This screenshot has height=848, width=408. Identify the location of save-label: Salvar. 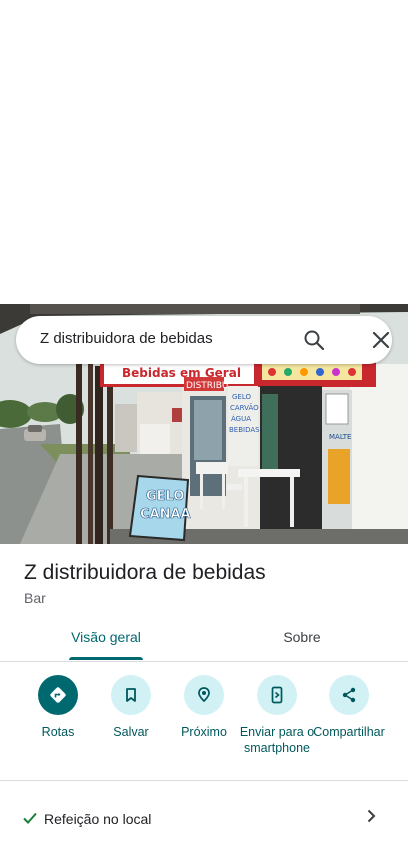
(131, 732).